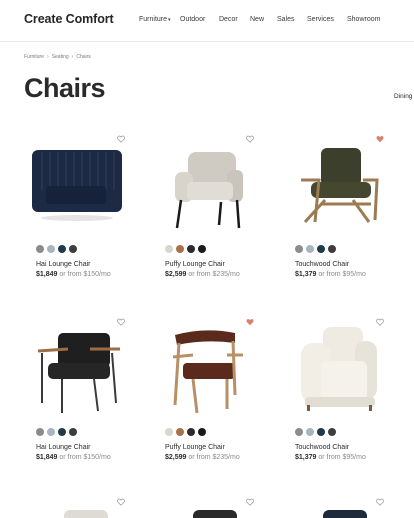 Image resolution: width=414 pixels, height=518 pixels. I want to click on nav-item-label: Showroom, so click(364, 19).